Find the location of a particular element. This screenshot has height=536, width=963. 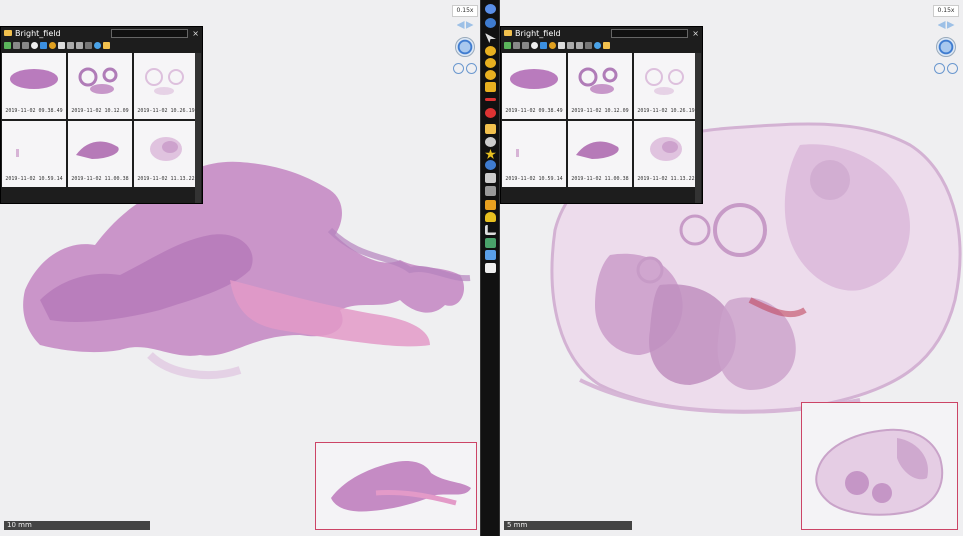

pencil-icon is located at coordinates (490, 205).